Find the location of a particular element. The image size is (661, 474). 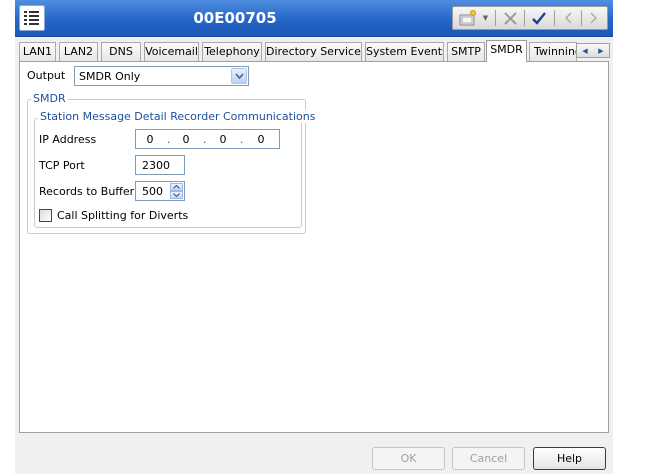

records-to-buffer-label: Records to Buffer is located at coordinates (87, 191).